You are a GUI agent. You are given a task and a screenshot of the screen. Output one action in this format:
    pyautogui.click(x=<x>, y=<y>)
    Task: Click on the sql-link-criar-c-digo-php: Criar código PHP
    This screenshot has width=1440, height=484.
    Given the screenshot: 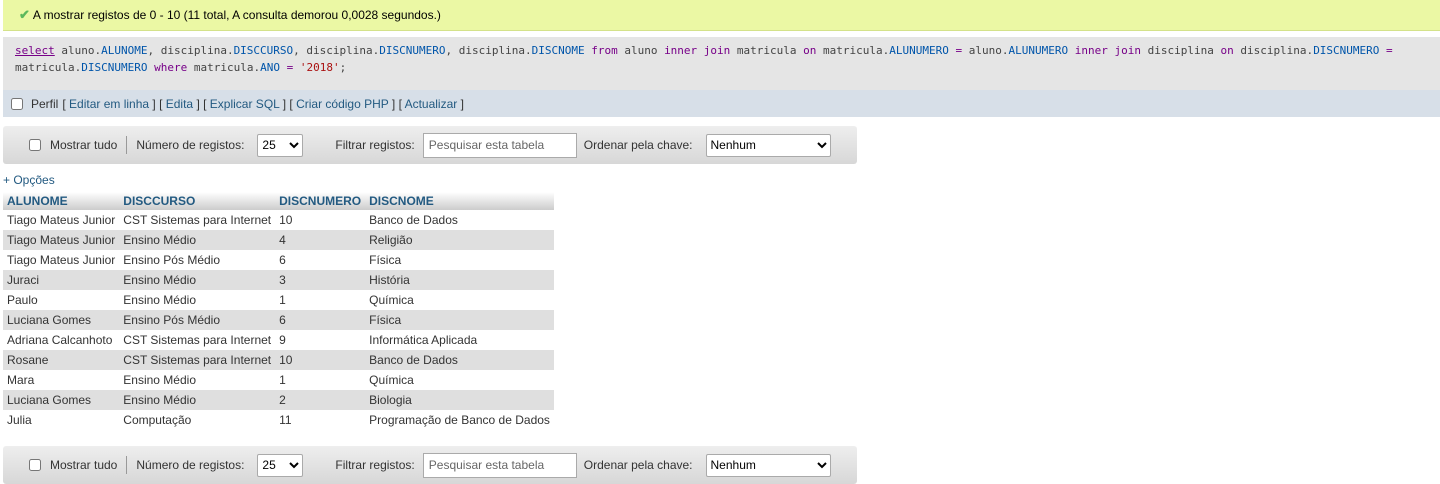 What is the action you would take?
    pyautogui.click(x=342, y=104)
    